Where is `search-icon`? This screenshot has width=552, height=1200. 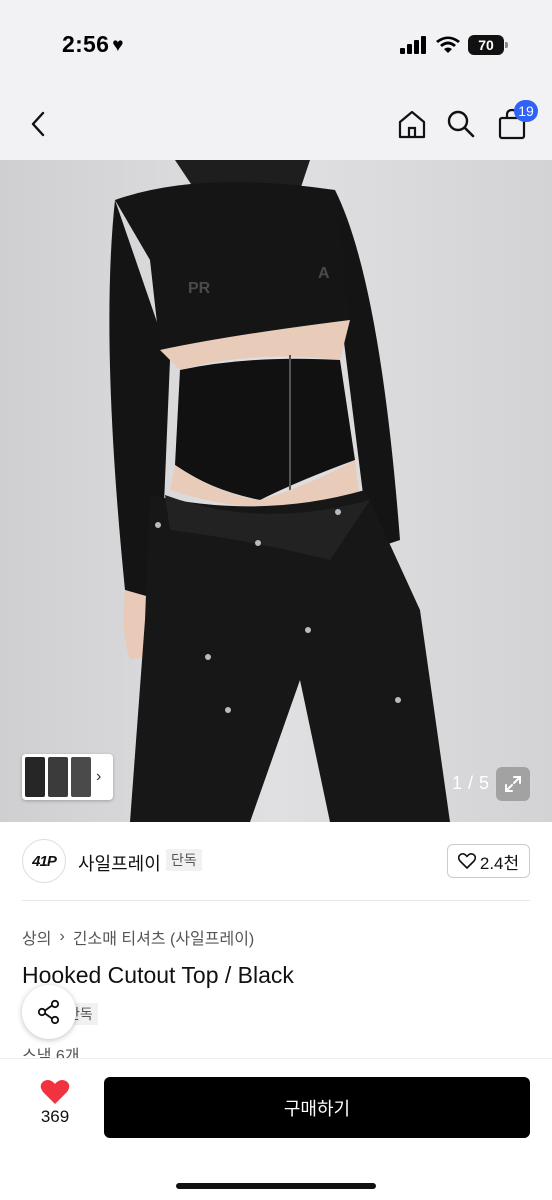 search-icon is located at coordinates (461, 124).